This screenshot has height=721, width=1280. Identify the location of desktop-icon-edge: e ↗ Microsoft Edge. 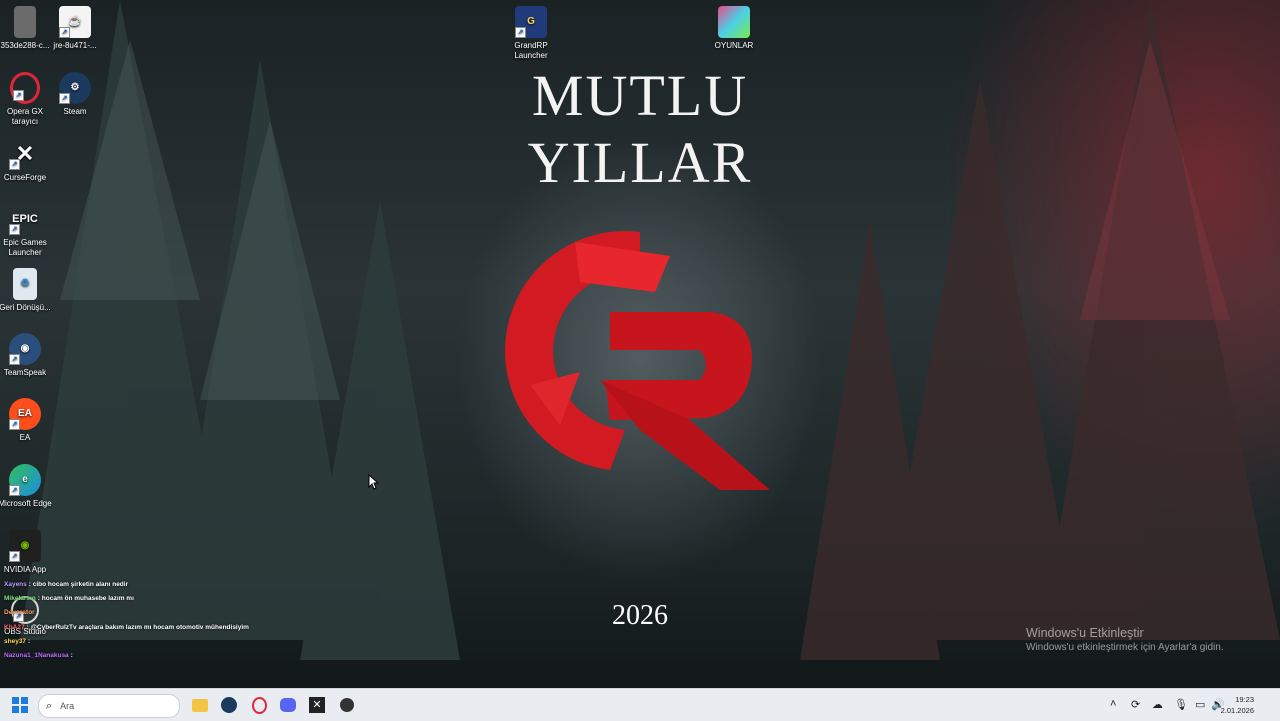
(28, 486).